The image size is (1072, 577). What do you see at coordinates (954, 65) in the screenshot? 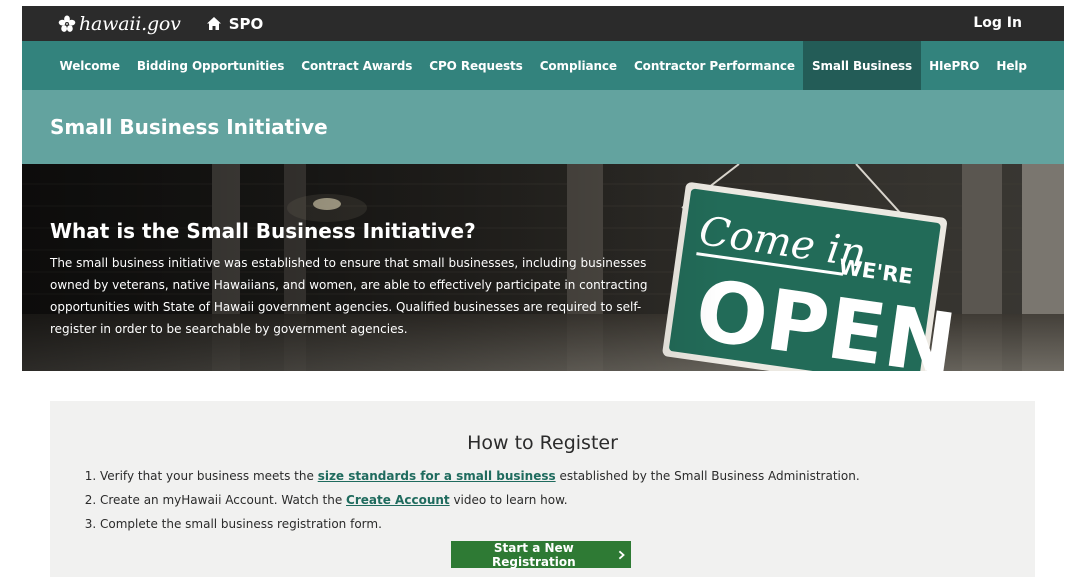
I see `nav-item-hiepro: HIePRO` at bounding box center [954, 65].